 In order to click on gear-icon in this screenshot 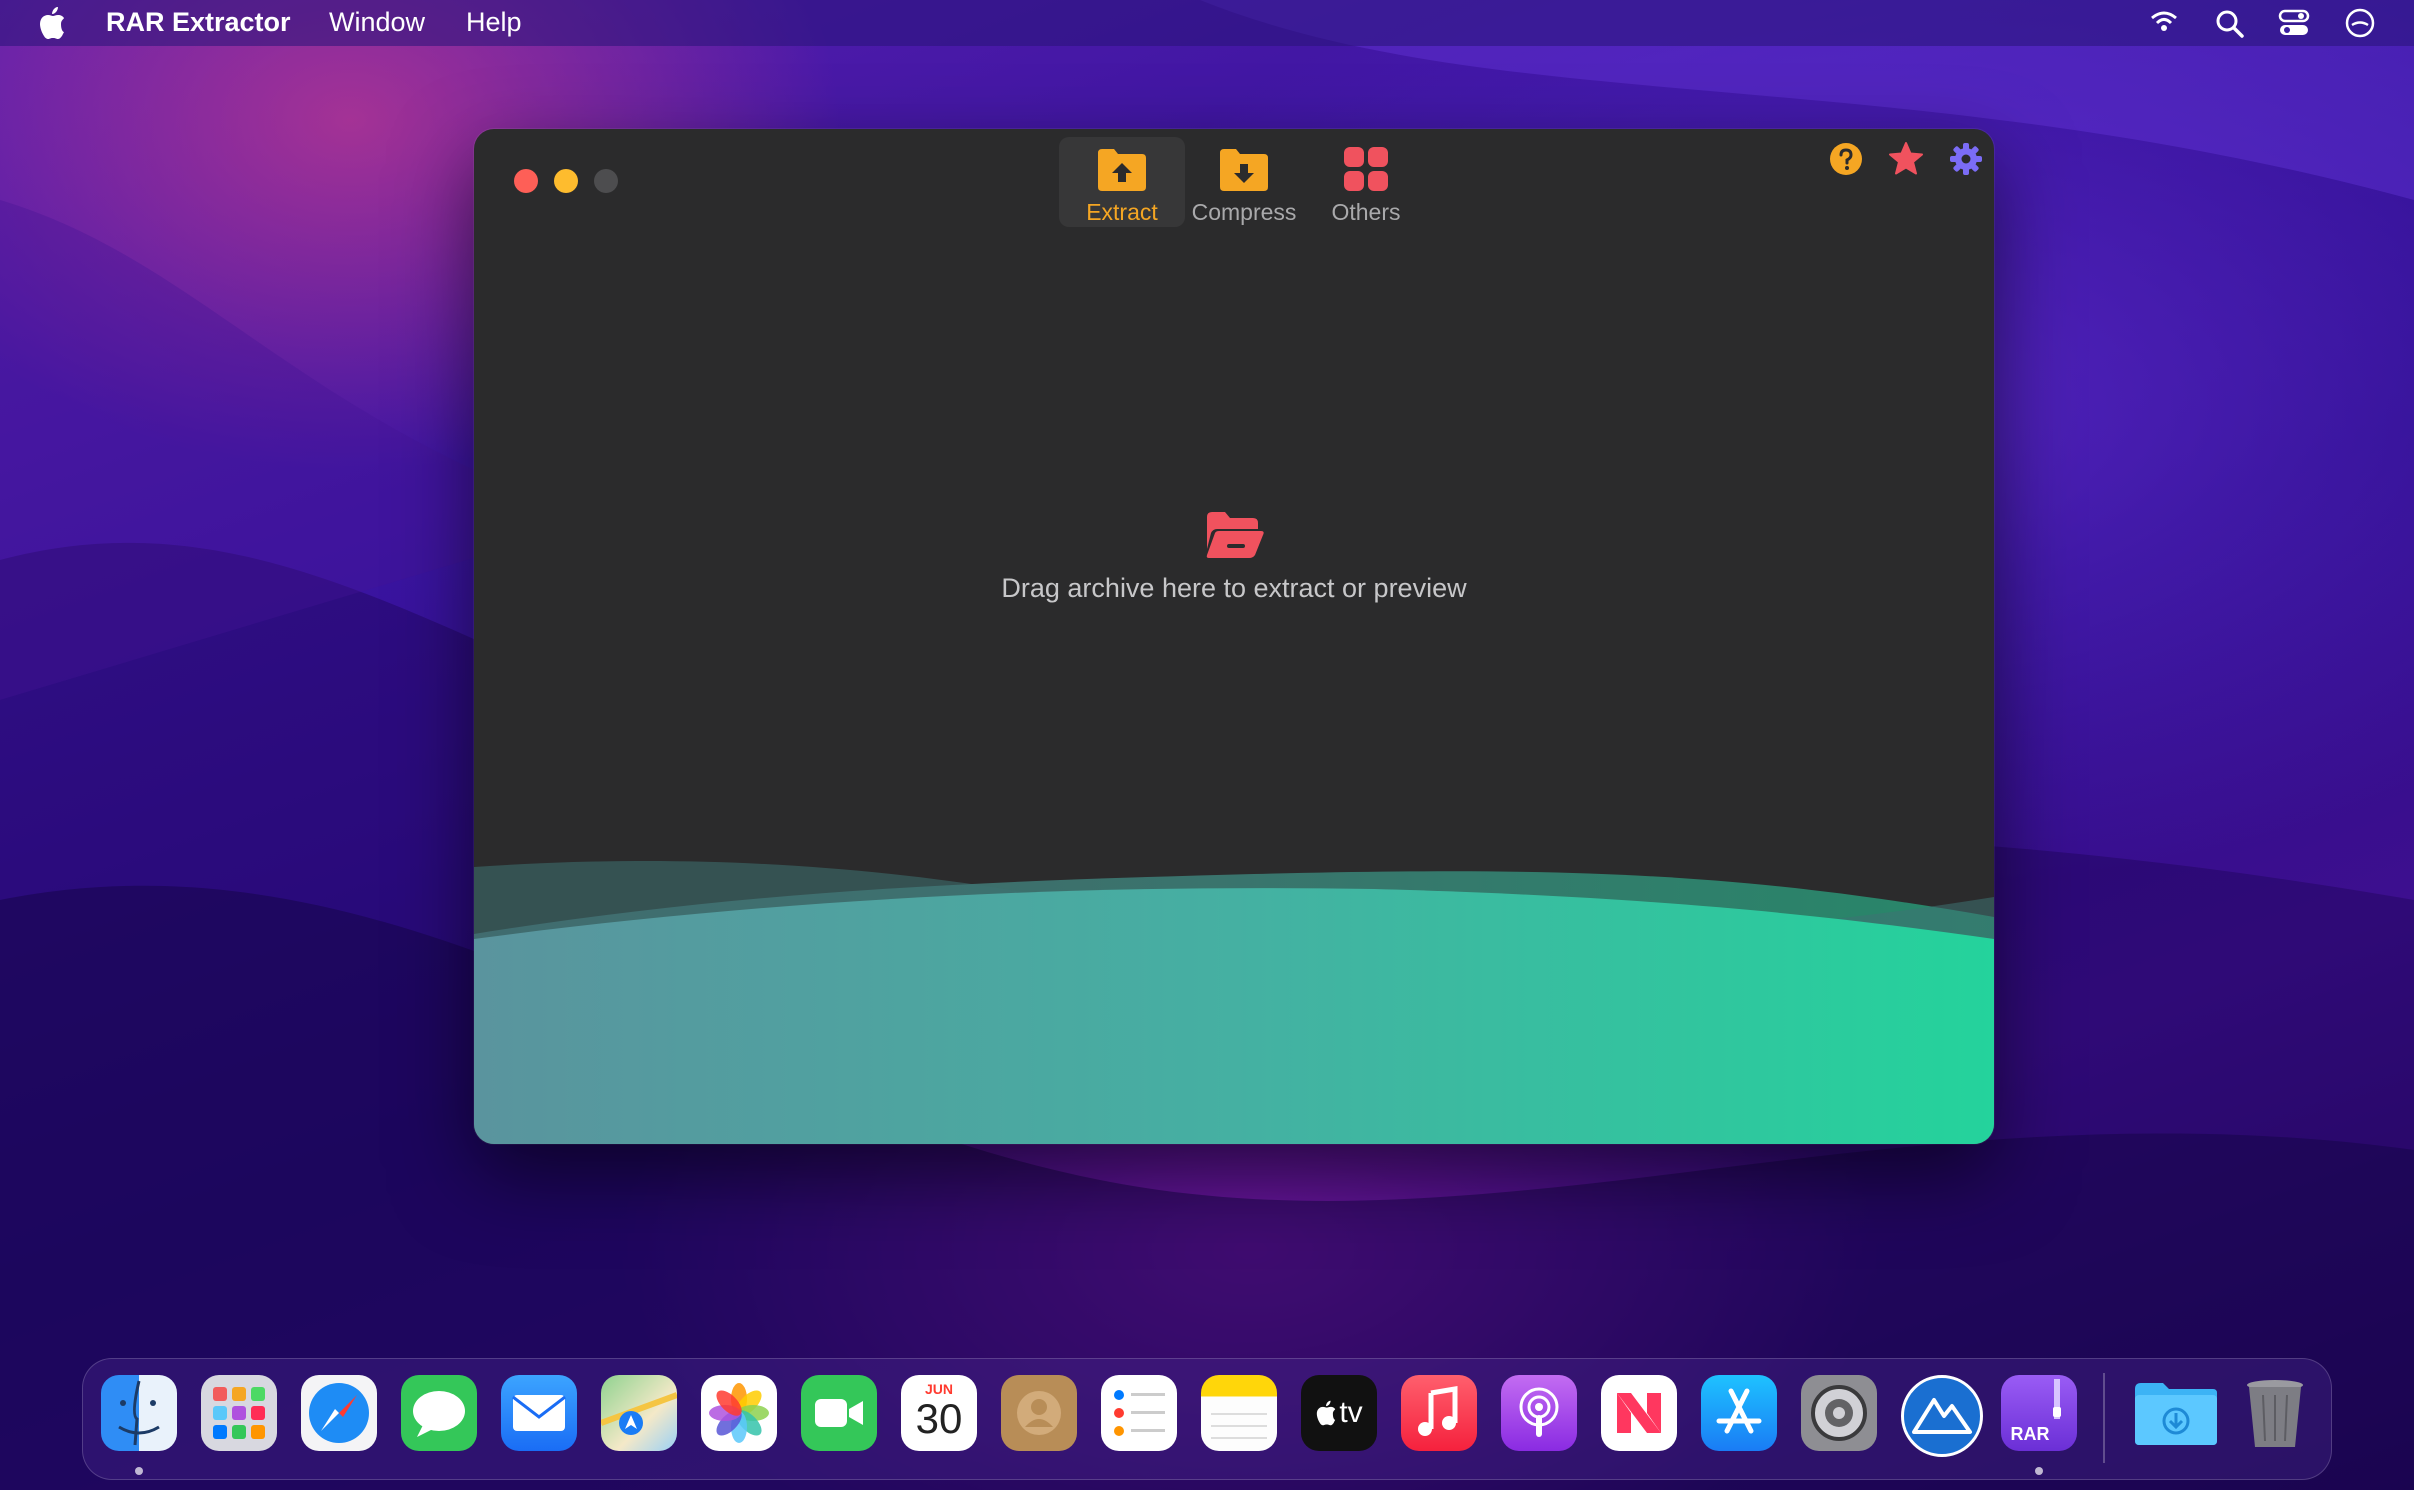, I will do `click(1839, 1413)`.